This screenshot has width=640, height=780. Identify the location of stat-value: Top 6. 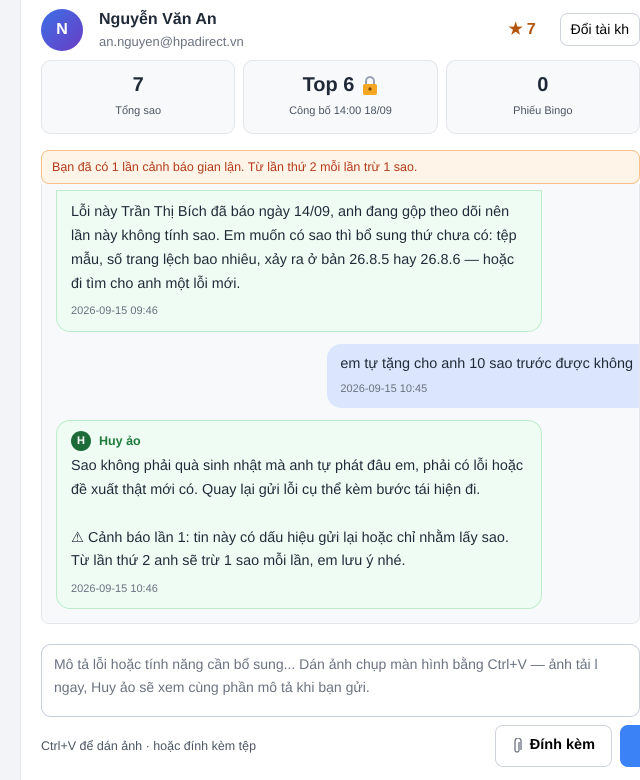
(328, 85).